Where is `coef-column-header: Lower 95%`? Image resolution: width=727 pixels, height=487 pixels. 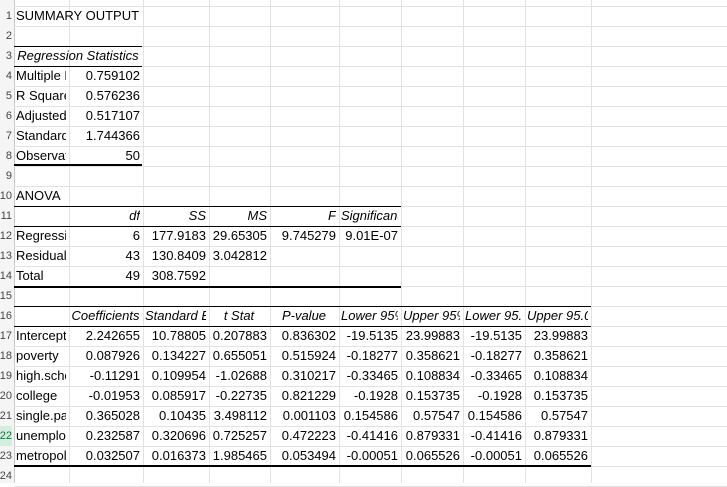
coef-column-header: Lower 95% is located at coordinates (369, 316).